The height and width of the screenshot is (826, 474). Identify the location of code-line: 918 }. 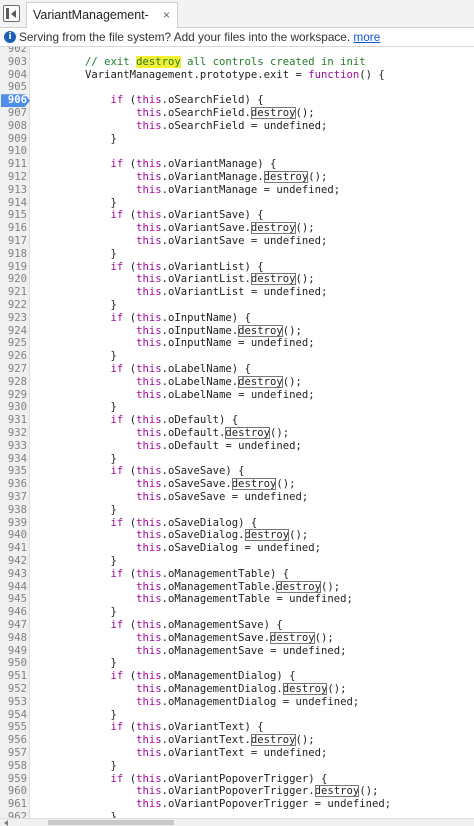
(237, 254).